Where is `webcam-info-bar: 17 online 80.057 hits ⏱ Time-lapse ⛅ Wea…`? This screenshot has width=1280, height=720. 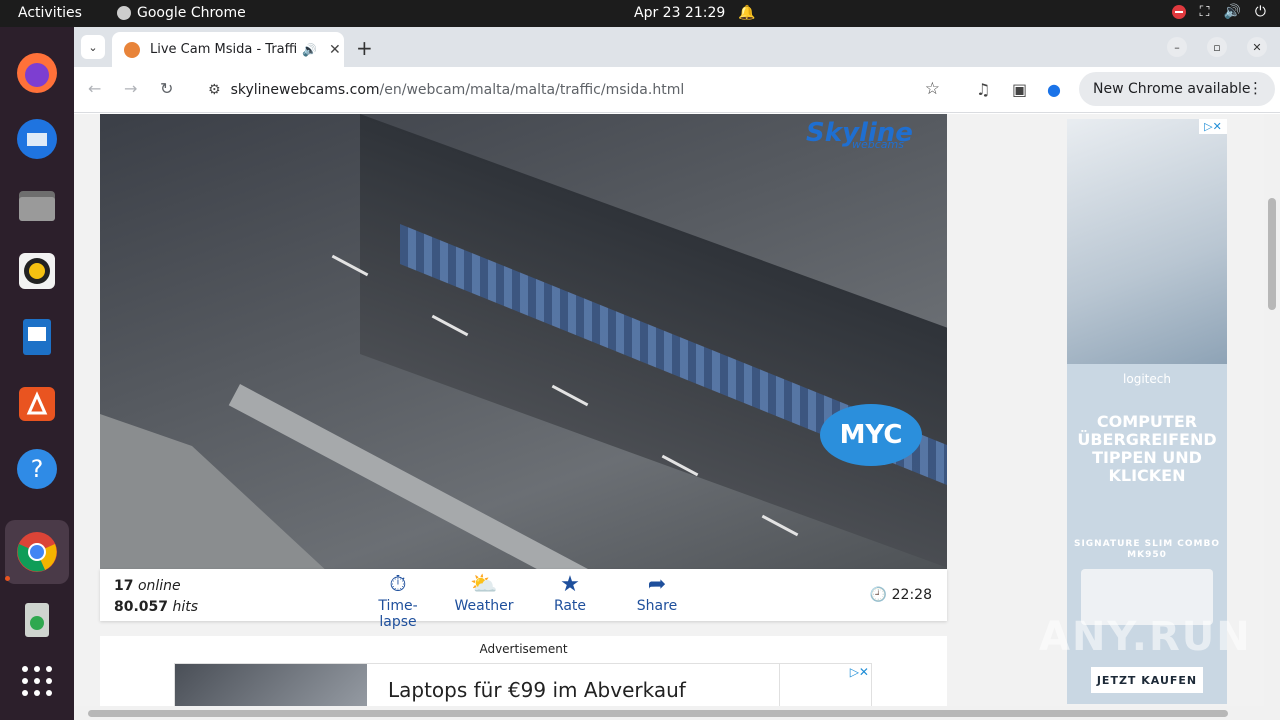
webcam-info-bar: 17 online 80.057 hits ⏱ Time-lapse ⛅ Wea… is located at coordinates (523, 599).